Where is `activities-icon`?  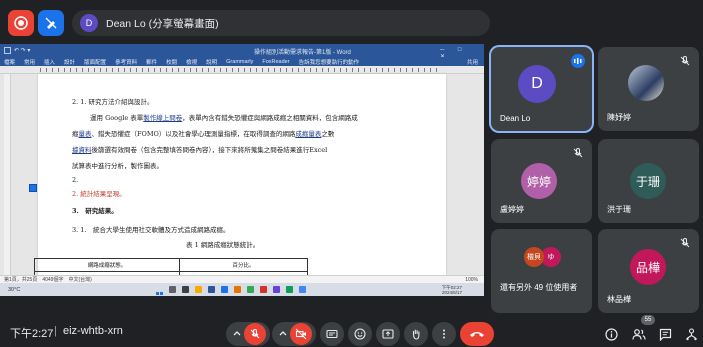
activities-icon is located at coordinates (691, 333).